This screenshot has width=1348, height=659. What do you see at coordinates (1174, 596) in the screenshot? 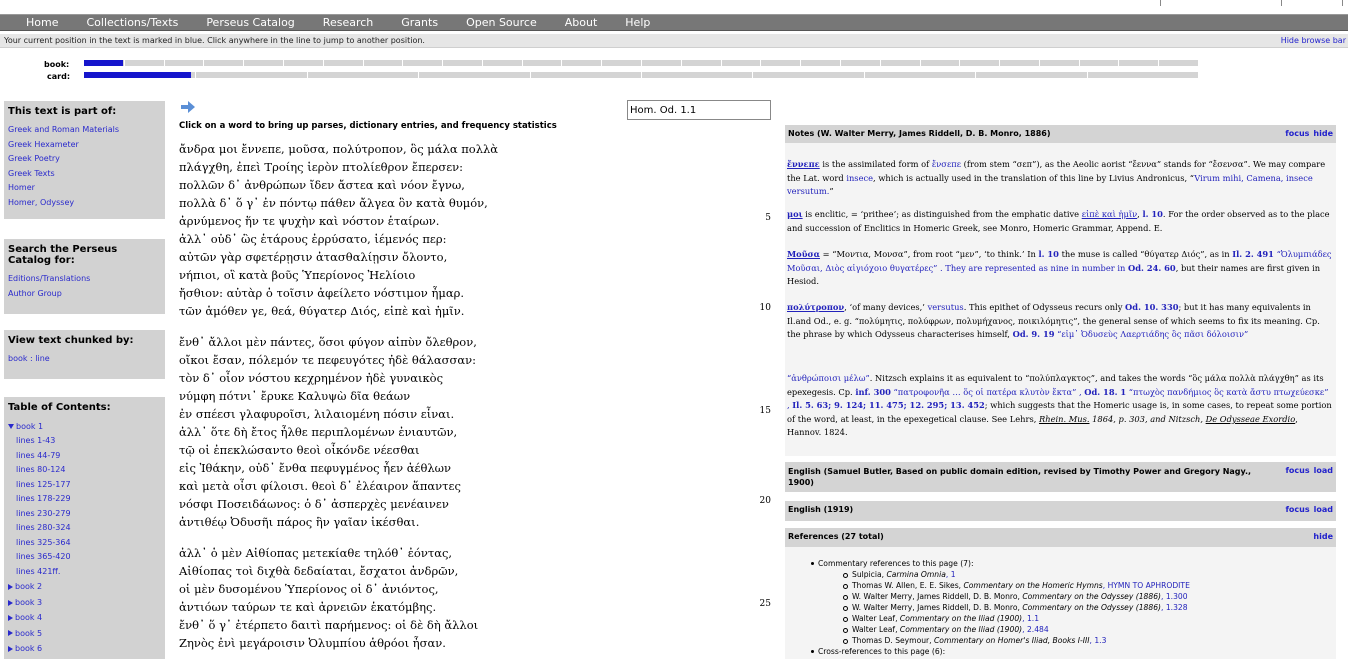
I see `ref-link: , 1.300` at bounding box center [1174, 596].